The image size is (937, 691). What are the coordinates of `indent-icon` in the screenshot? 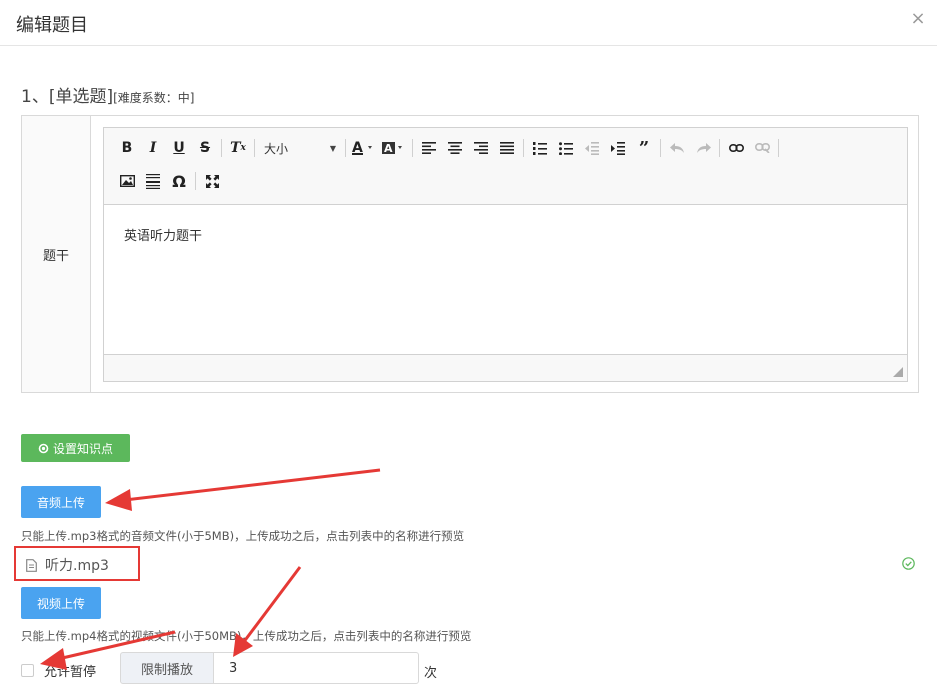 It's located at (618, 148).